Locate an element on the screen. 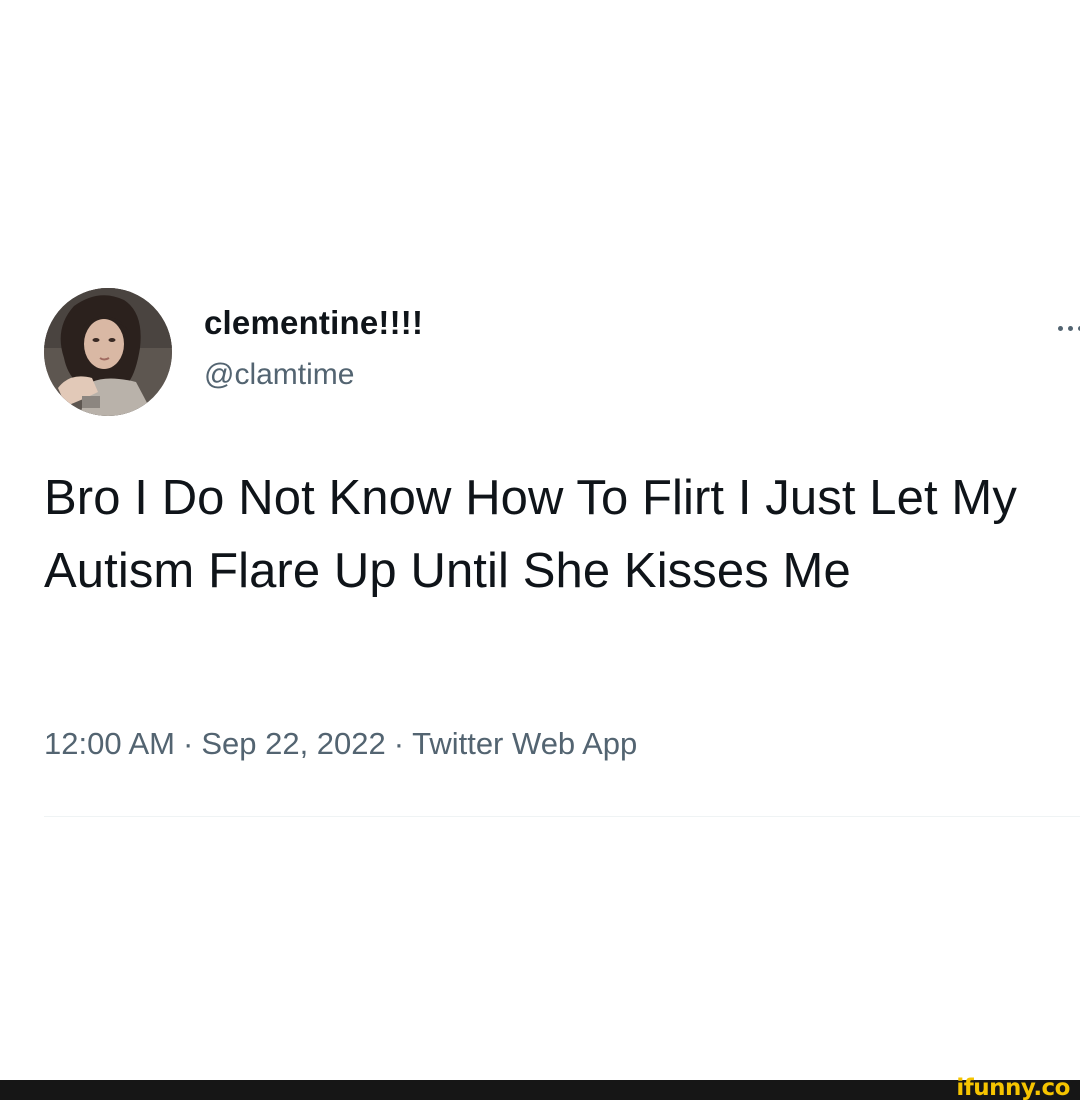 The width and height of the screenshot is (1080, 1102). user-handle: @clamtime is located at coordinates (279, 375).